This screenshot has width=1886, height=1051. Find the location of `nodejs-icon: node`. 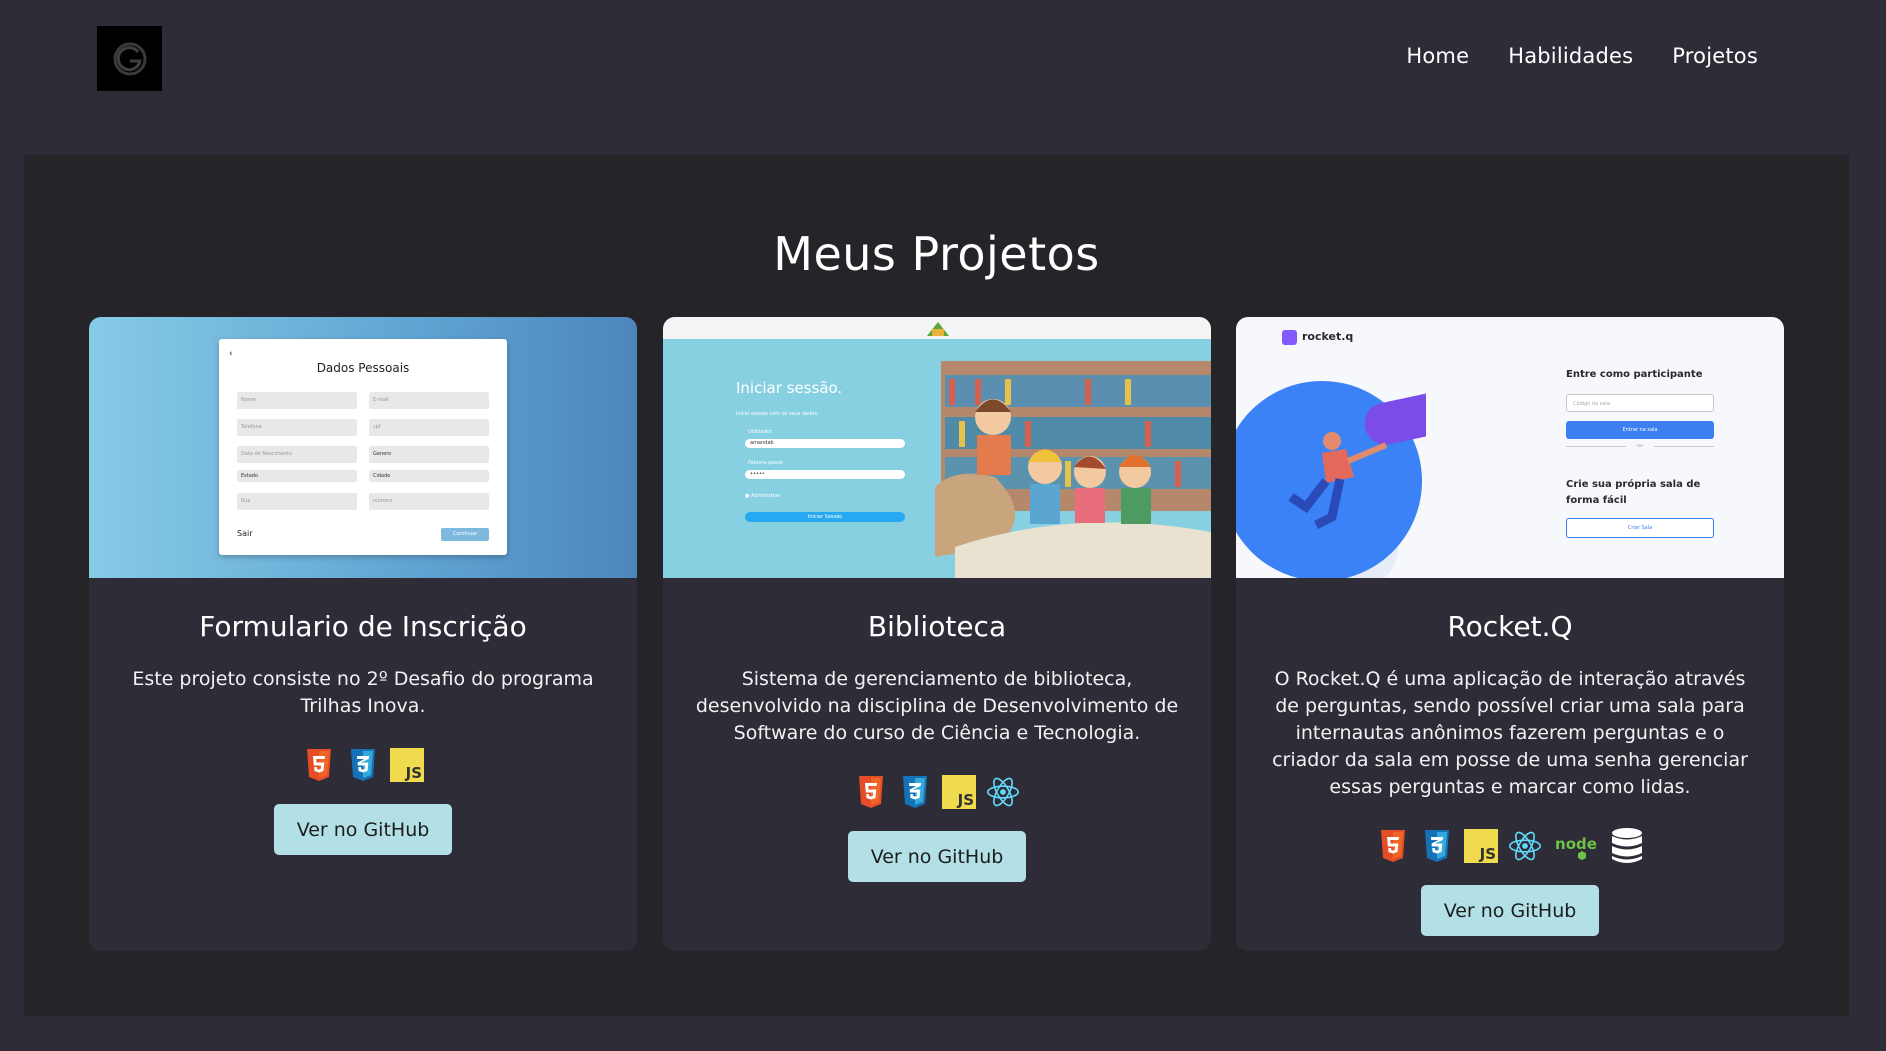

nodejs-icon: node is located at coordinates (1576, 846).